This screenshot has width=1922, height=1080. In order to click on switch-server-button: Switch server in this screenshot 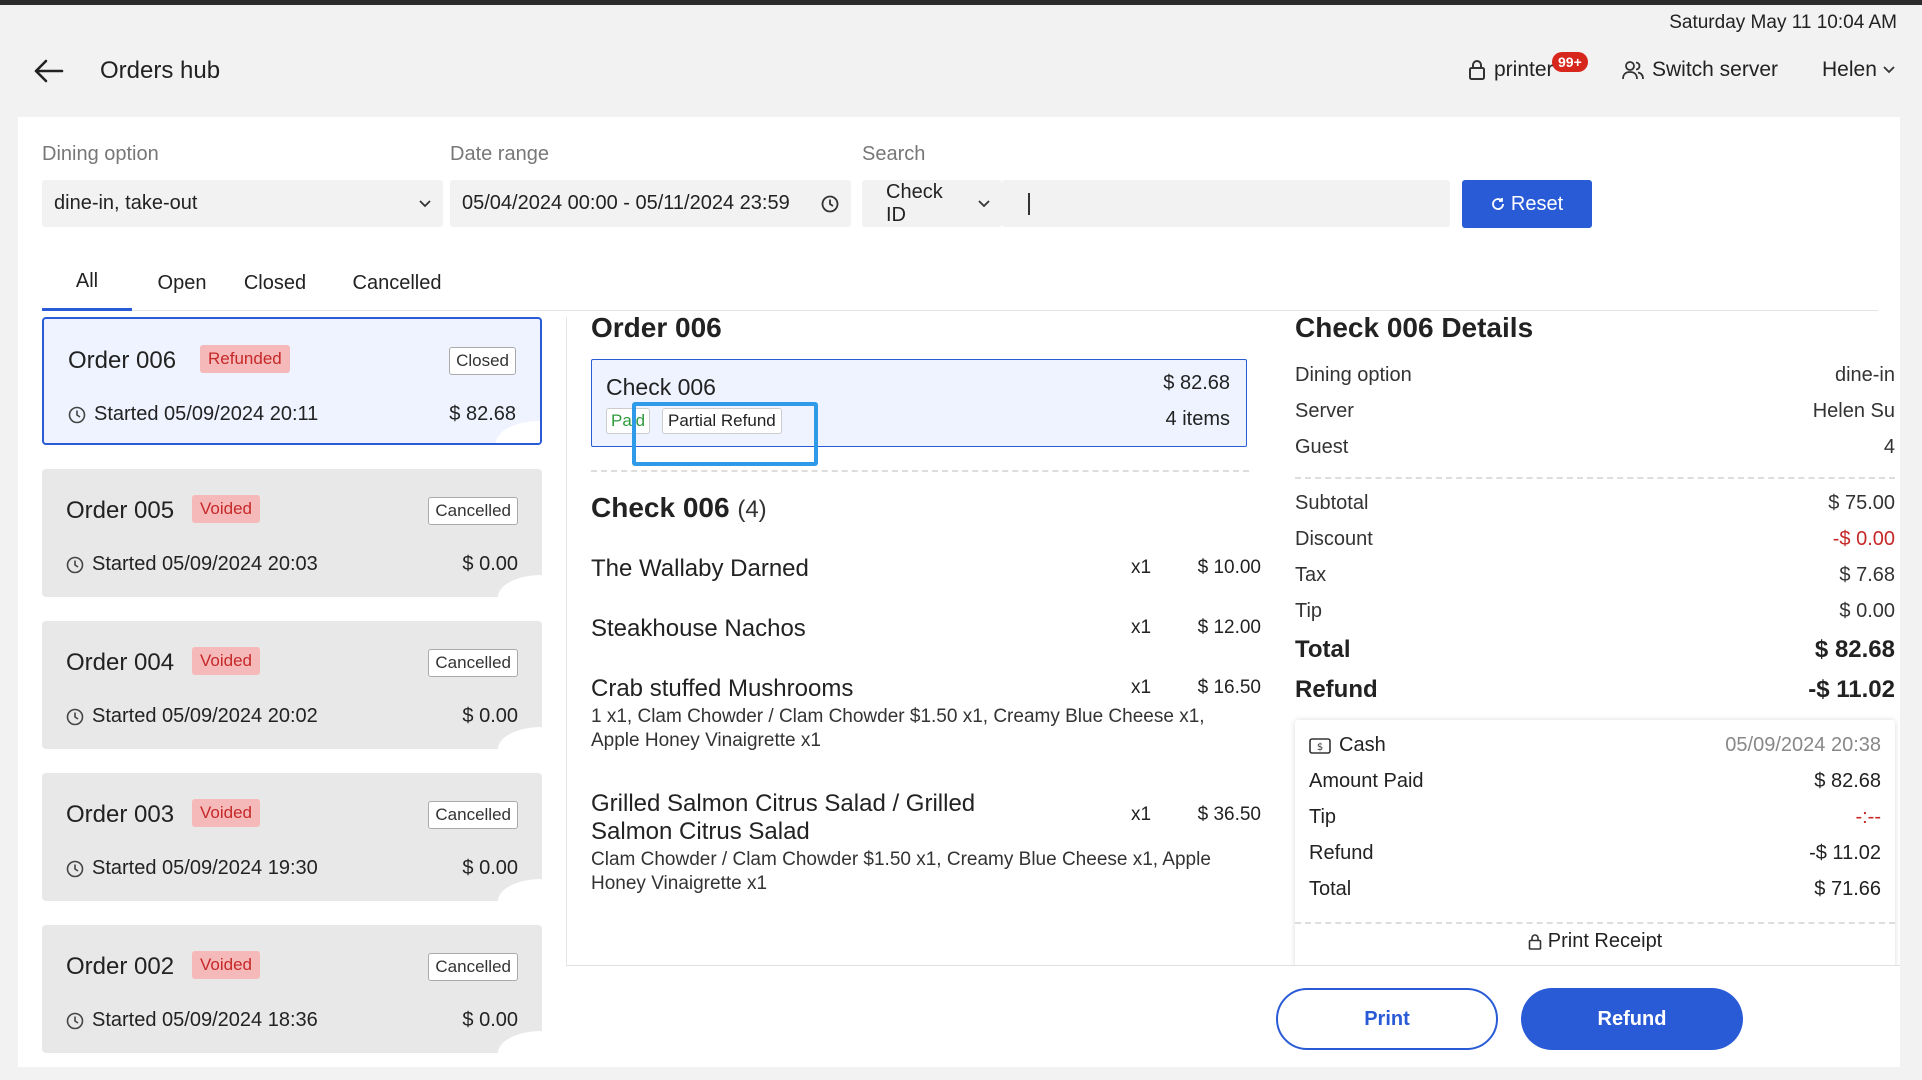, I will do `click(1700, 70)`.